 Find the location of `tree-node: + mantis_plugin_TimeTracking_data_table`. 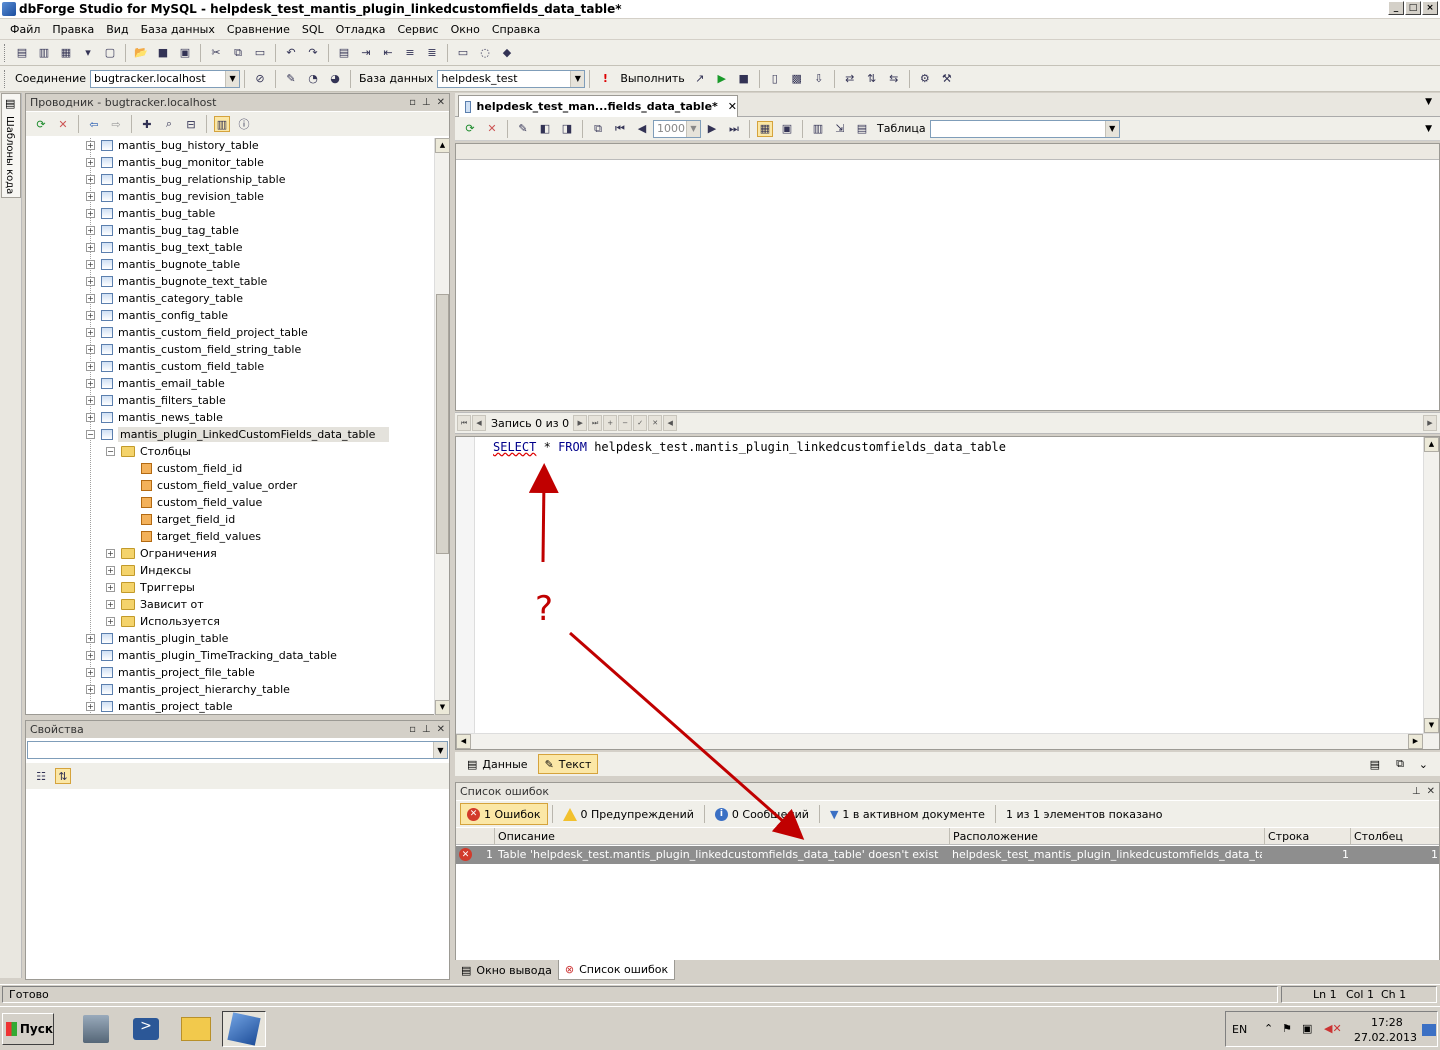

tree-node: + mantis_plugin_TimeTracking_data_table is located at coordinates (211, 655).